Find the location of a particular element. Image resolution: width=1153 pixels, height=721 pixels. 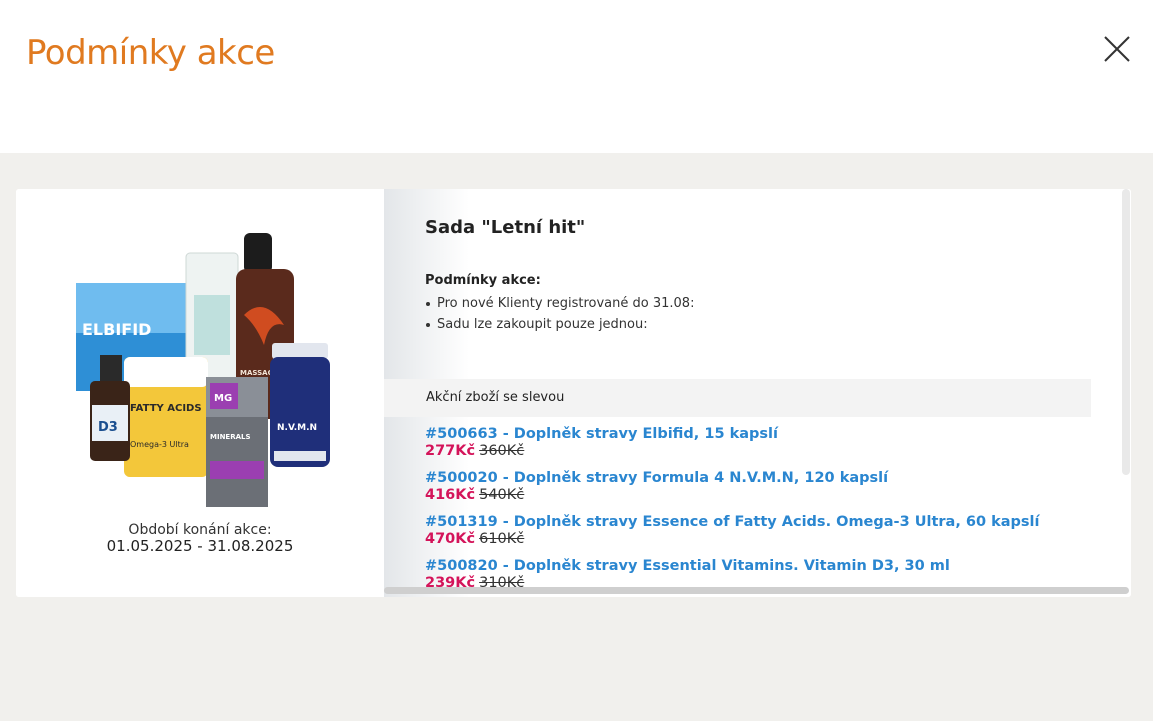

set-title: Sada "Letní hit" is located at coordinates (505, 227).